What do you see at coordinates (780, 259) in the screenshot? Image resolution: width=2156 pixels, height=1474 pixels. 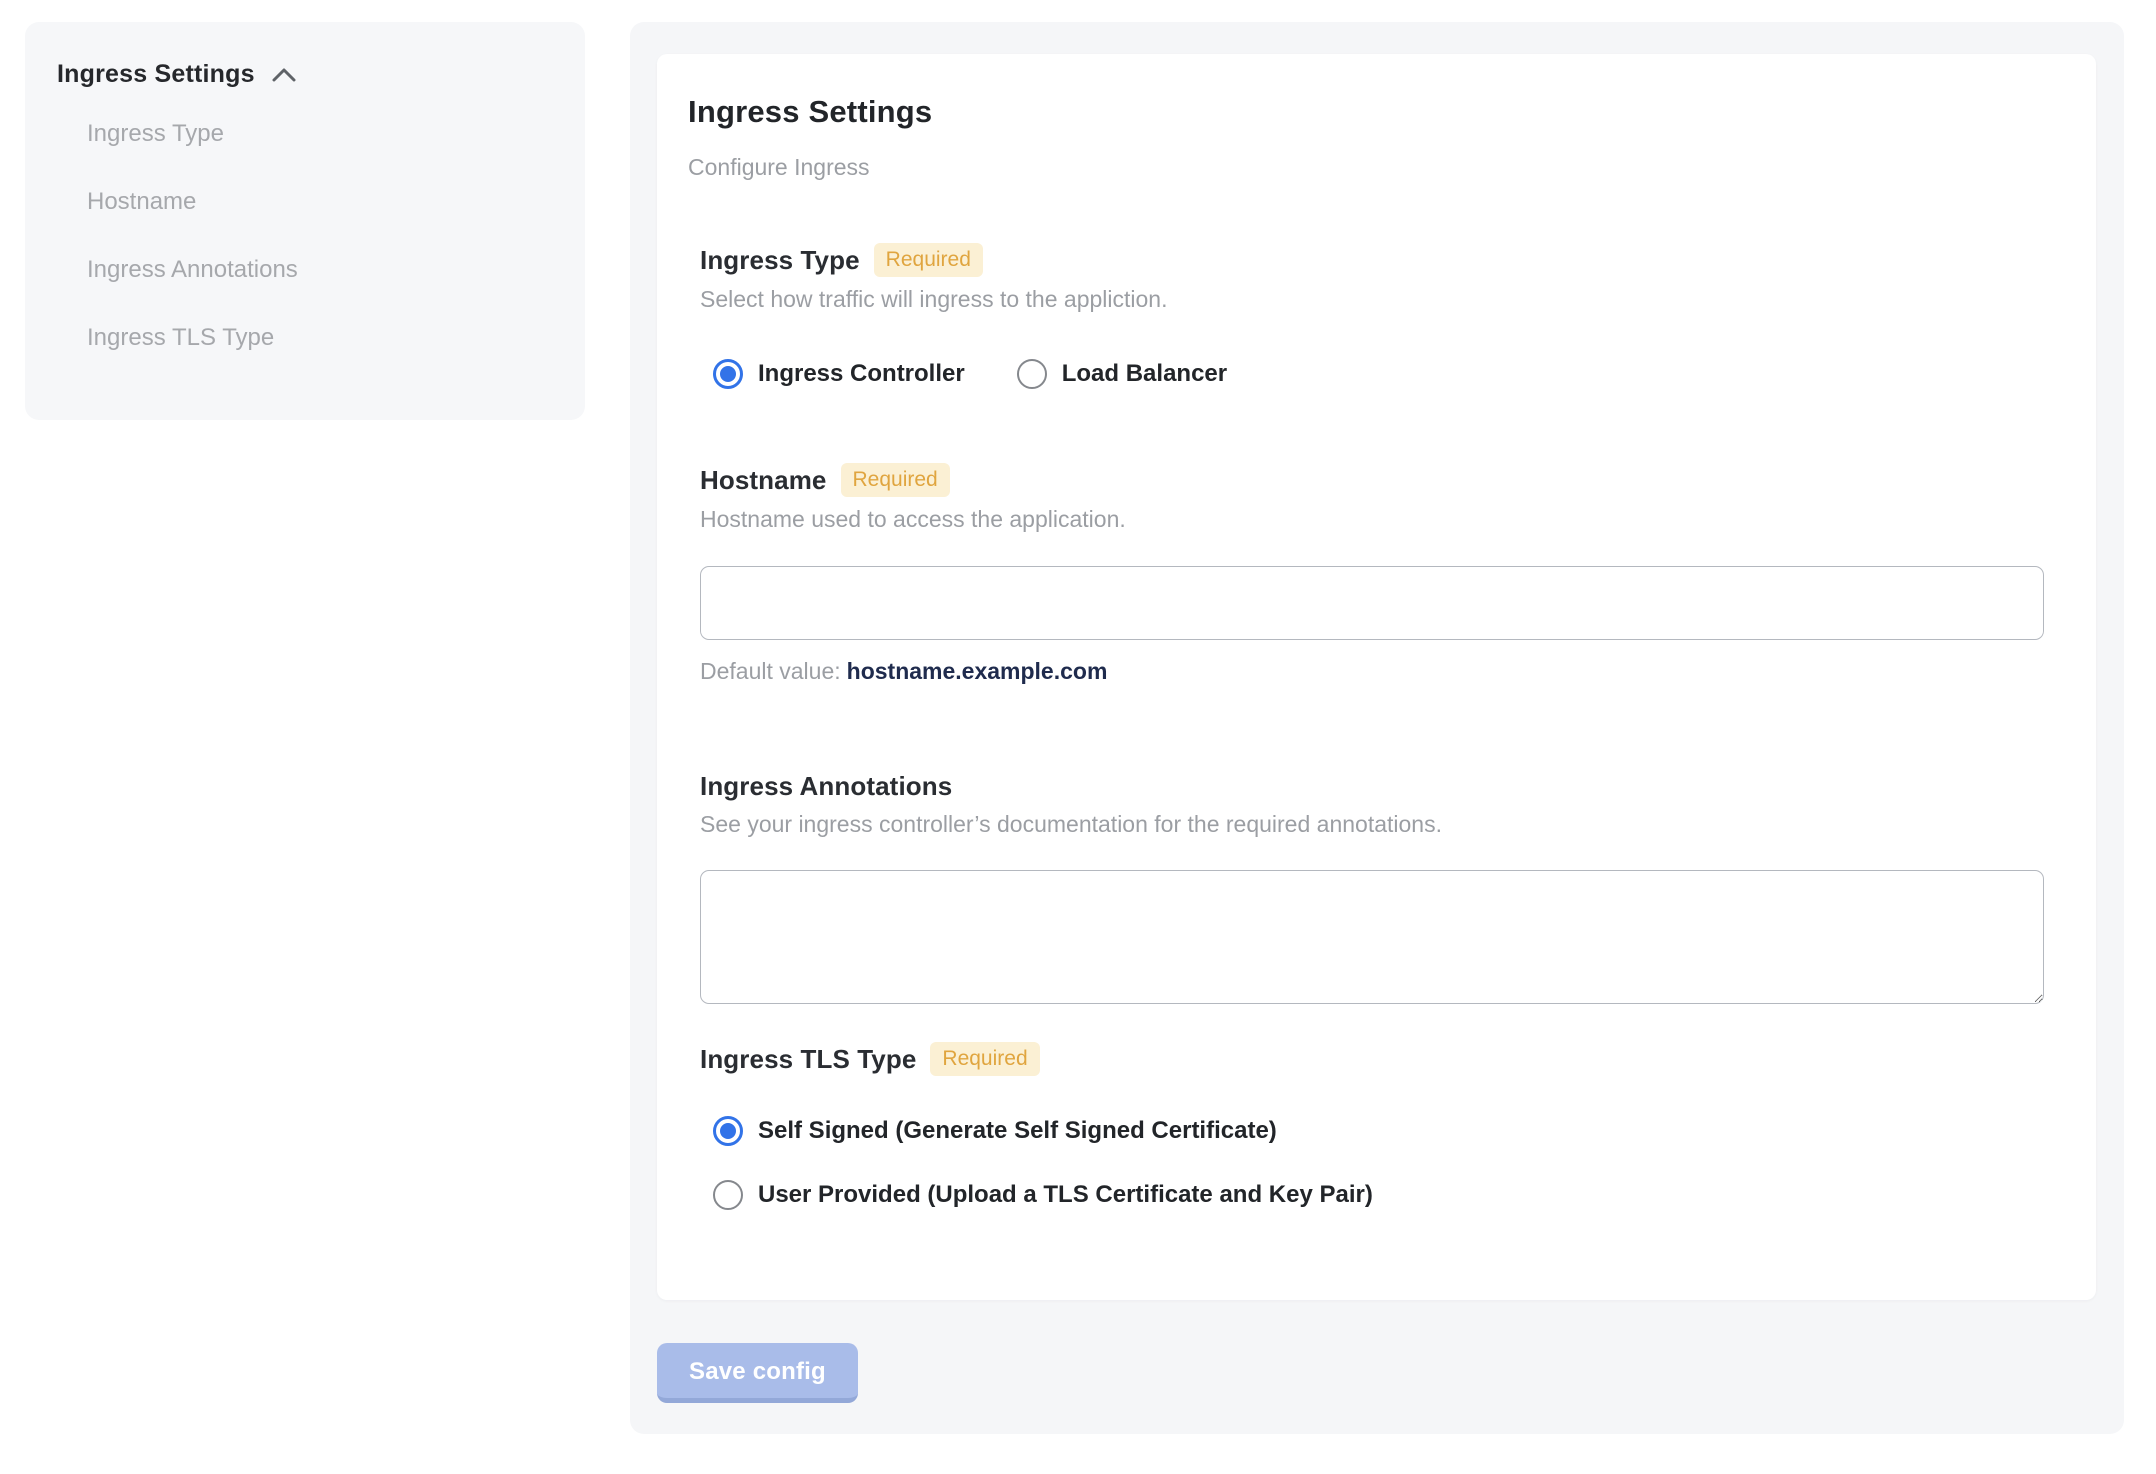 I see `ingress-type-label: Ingress Type` at bounding box center [780, 259].